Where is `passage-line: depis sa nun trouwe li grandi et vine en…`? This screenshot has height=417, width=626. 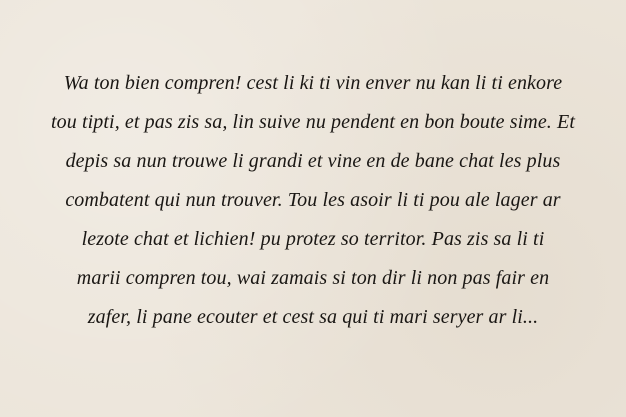 passage-line: depis sa nun trouwe li grandi et vine en… is located at coordinates (313, 161).